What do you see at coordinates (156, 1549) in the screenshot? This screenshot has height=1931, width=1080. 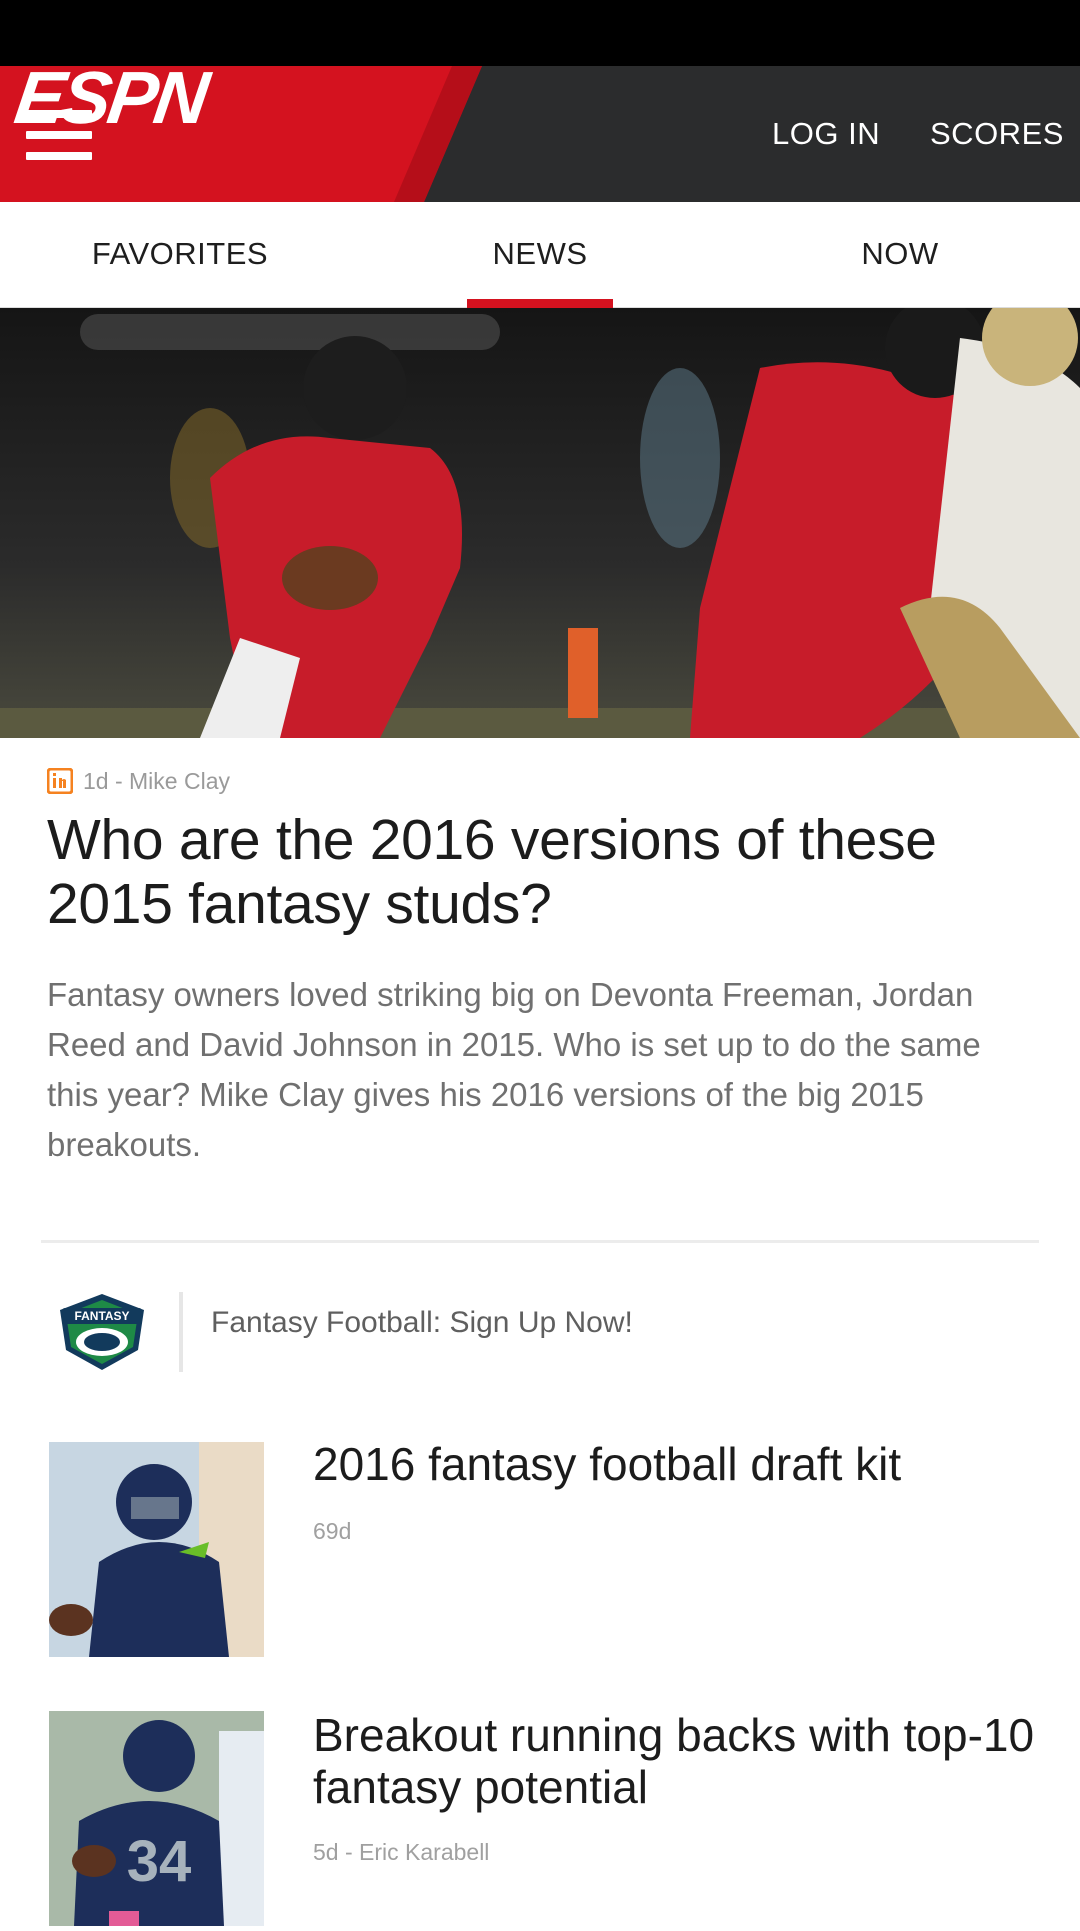 I see `item-thumbnail` at bounding box center [156, 1549].